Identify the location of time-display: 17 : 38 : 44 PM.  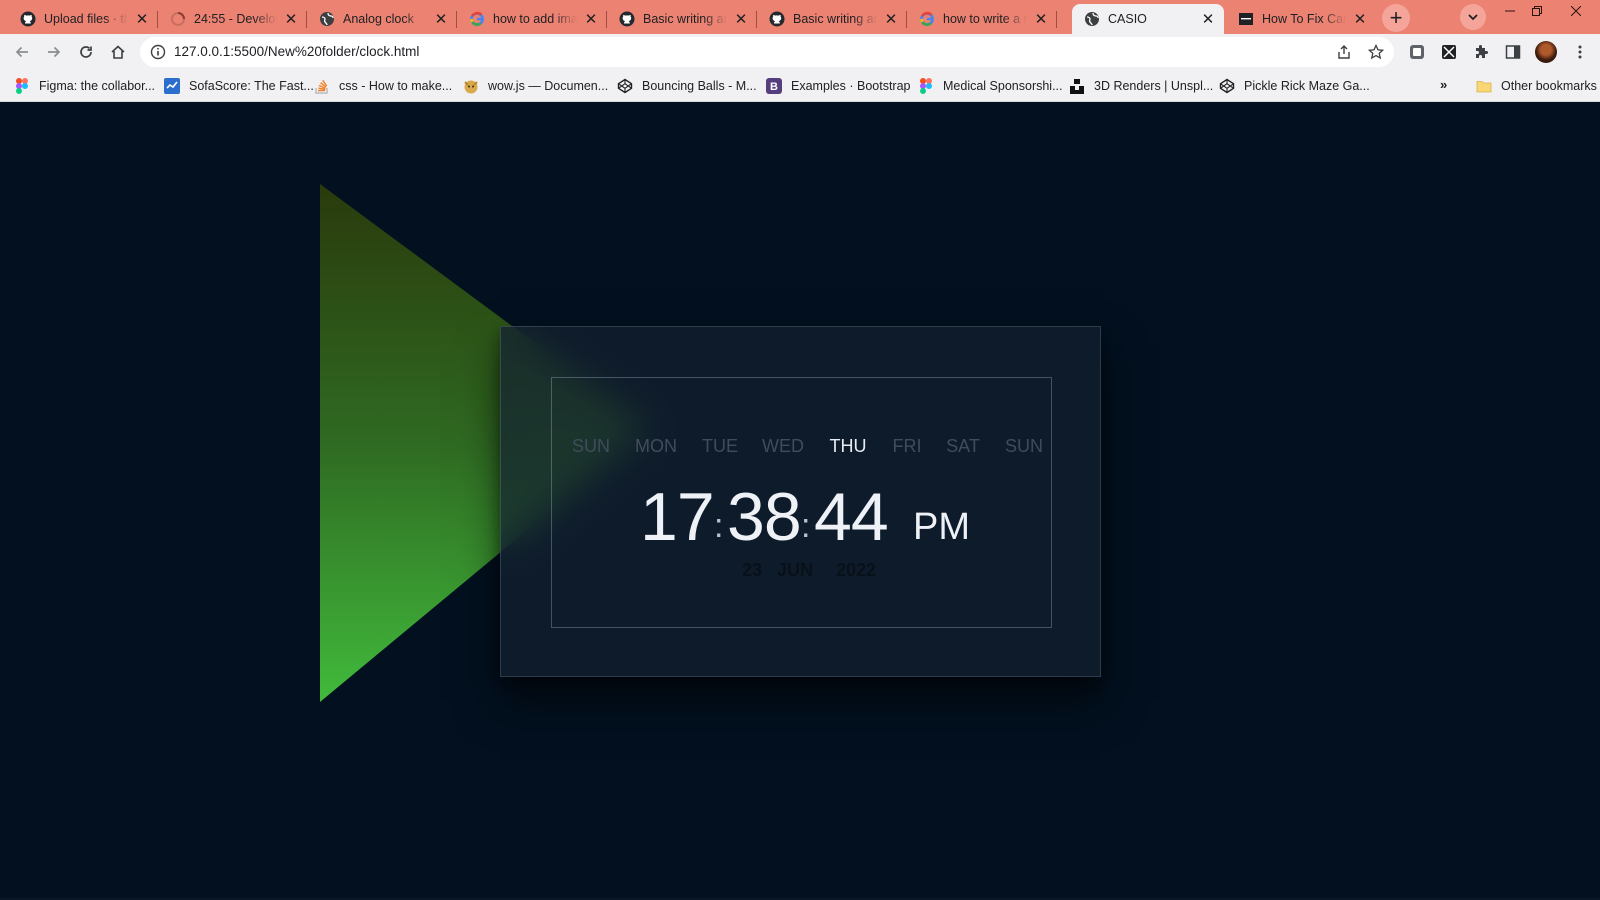
(802, 517).